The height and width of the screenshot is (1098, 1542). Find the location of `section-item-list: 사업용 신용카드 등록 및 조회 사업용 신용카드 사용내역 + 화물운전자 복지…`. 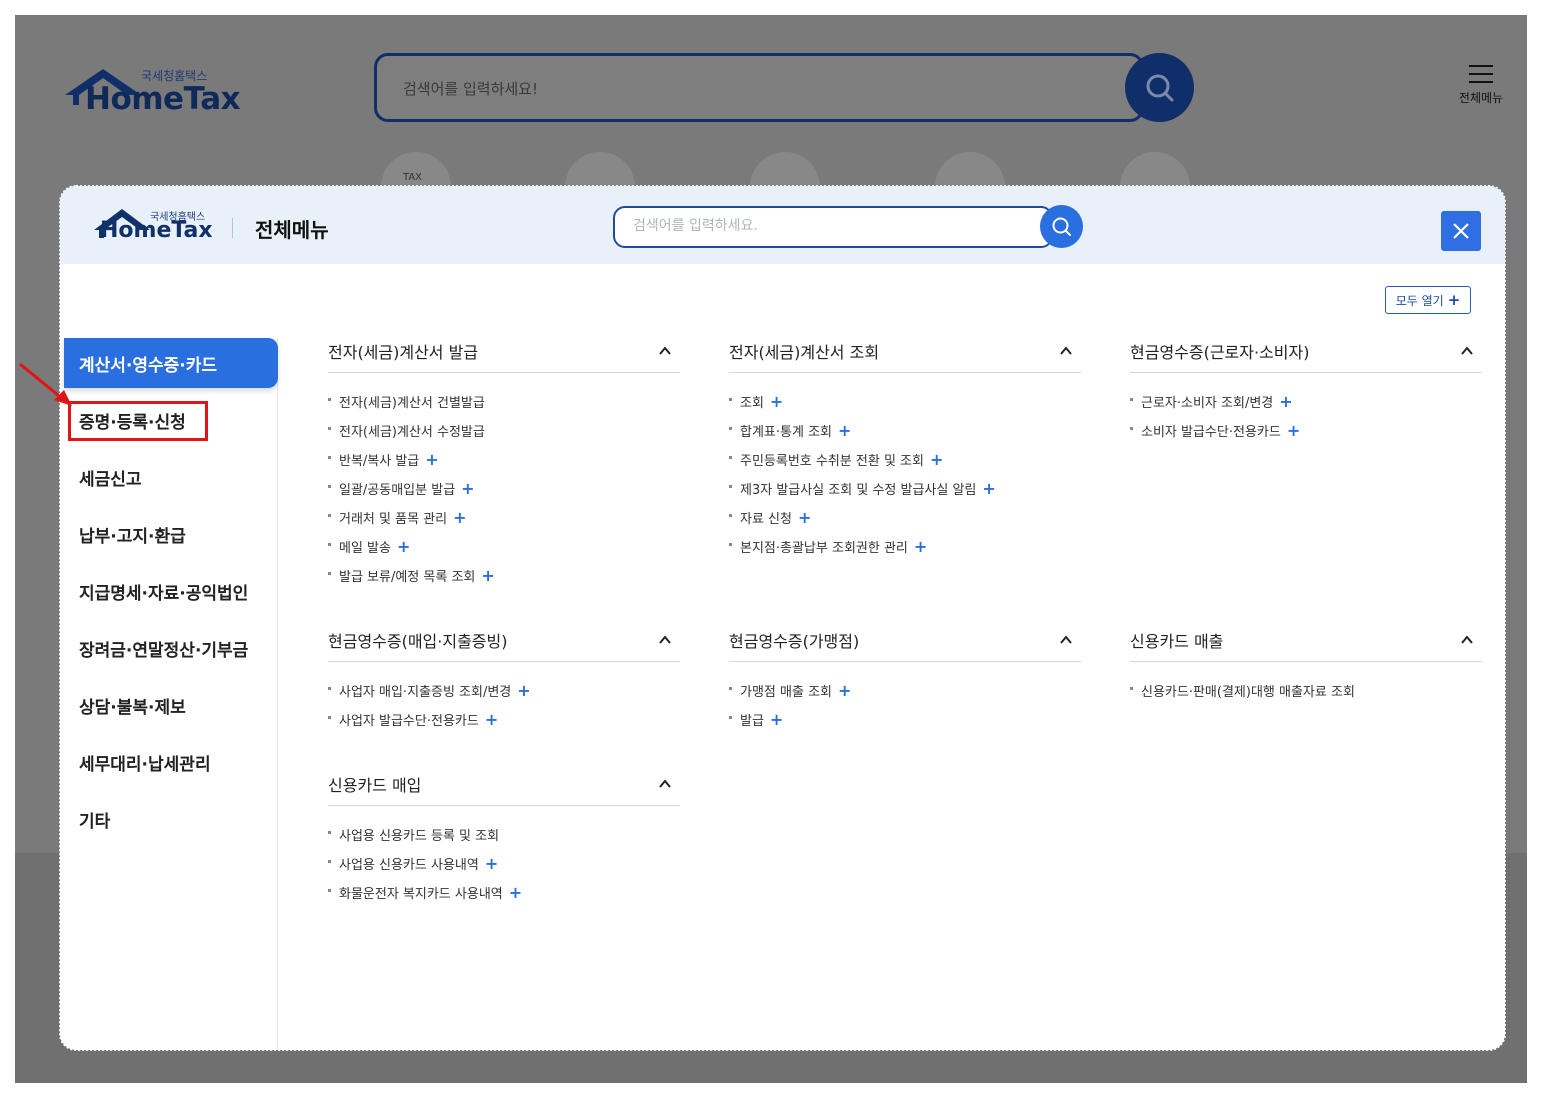

section-item-list: 사업용 신용카드 등록 및 조회 사업용 신용카드 사용내역 + 화물운전자 복지… is located at coordinates (504, 856).